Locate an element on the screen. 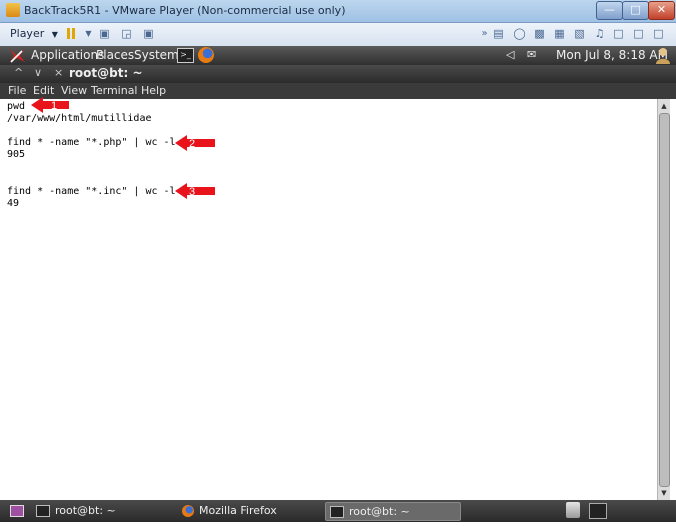 This screenshot has height=526, width=676. terminal-scrollbar: ▲ ▼ is located at coordinates (663, 299).